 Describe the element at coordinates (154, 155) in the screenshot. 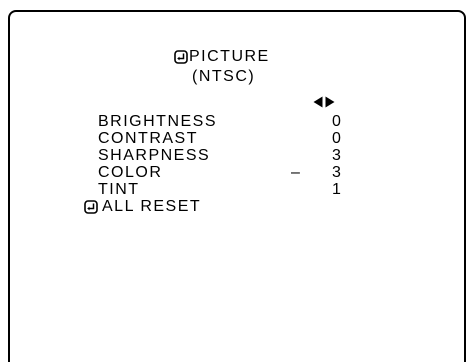

I see `menu-item-label: SHARPNESS` at that location.